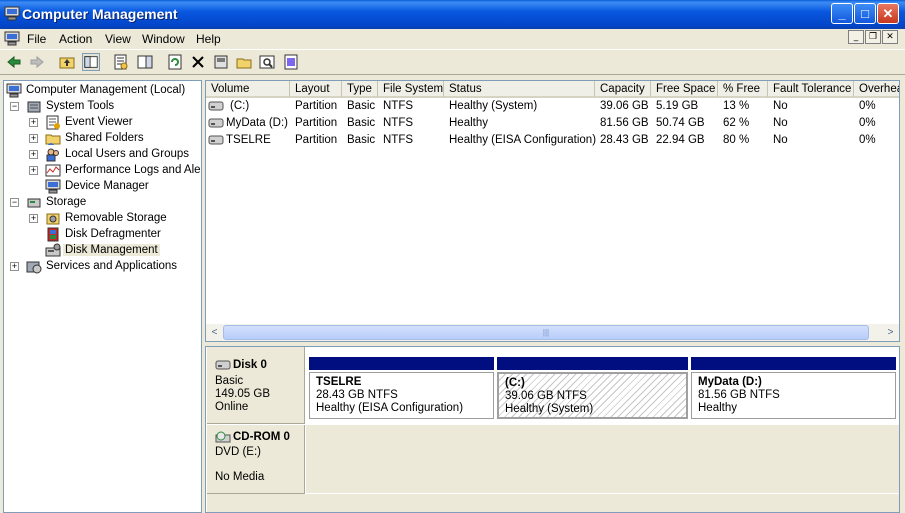 The image size is (905, 513). I want to click on hard-disk-icon, so click(223, 365).